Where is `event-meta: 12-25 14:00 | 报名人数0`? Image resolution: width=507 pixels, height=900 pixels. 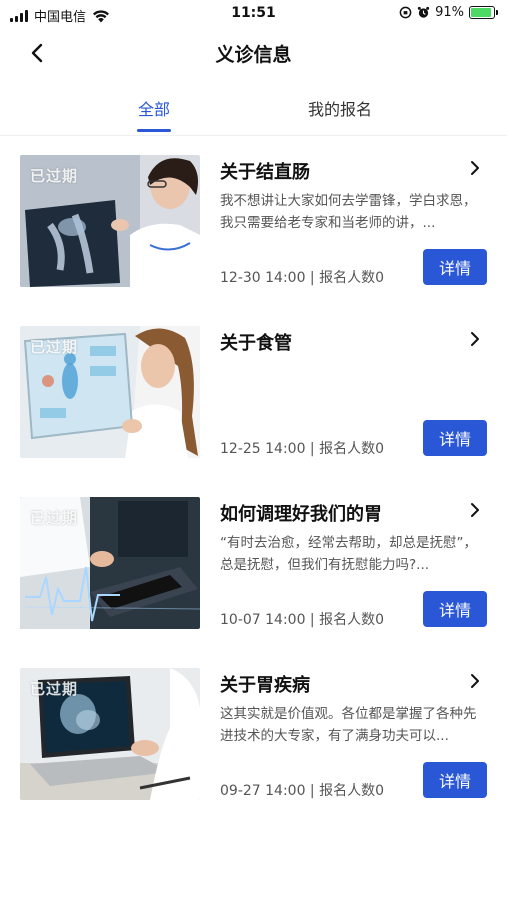
event-meta: 12-25 14:00 | 报名人数0 is located at coordinates (302, 449).